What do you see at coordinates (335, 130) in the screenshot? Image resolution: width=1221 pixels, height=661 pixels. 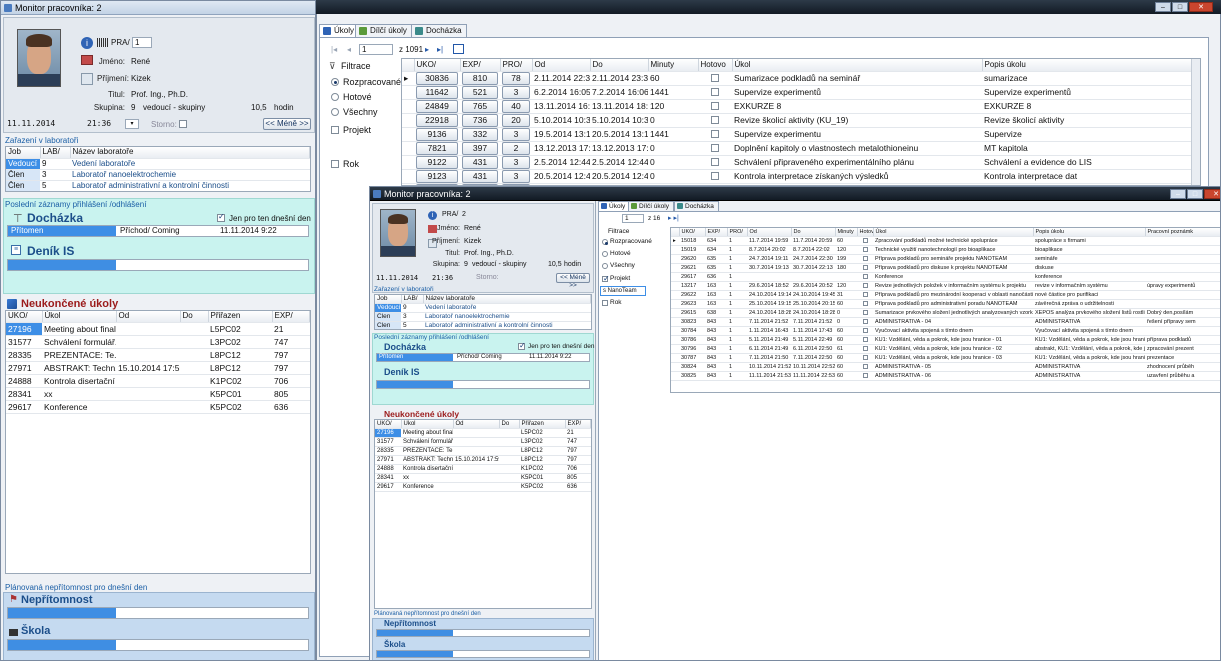 I see `project-checkbox` at bounding box center [335, 130].